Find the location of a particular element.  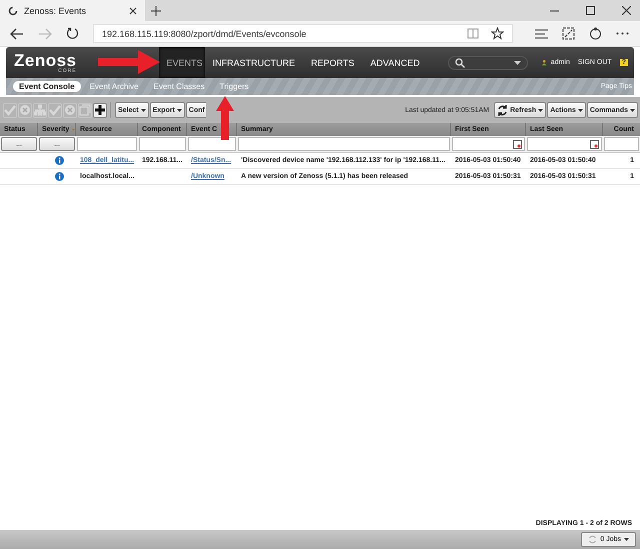

subnav-tab: Event Console is located at coordinates (47, 86).